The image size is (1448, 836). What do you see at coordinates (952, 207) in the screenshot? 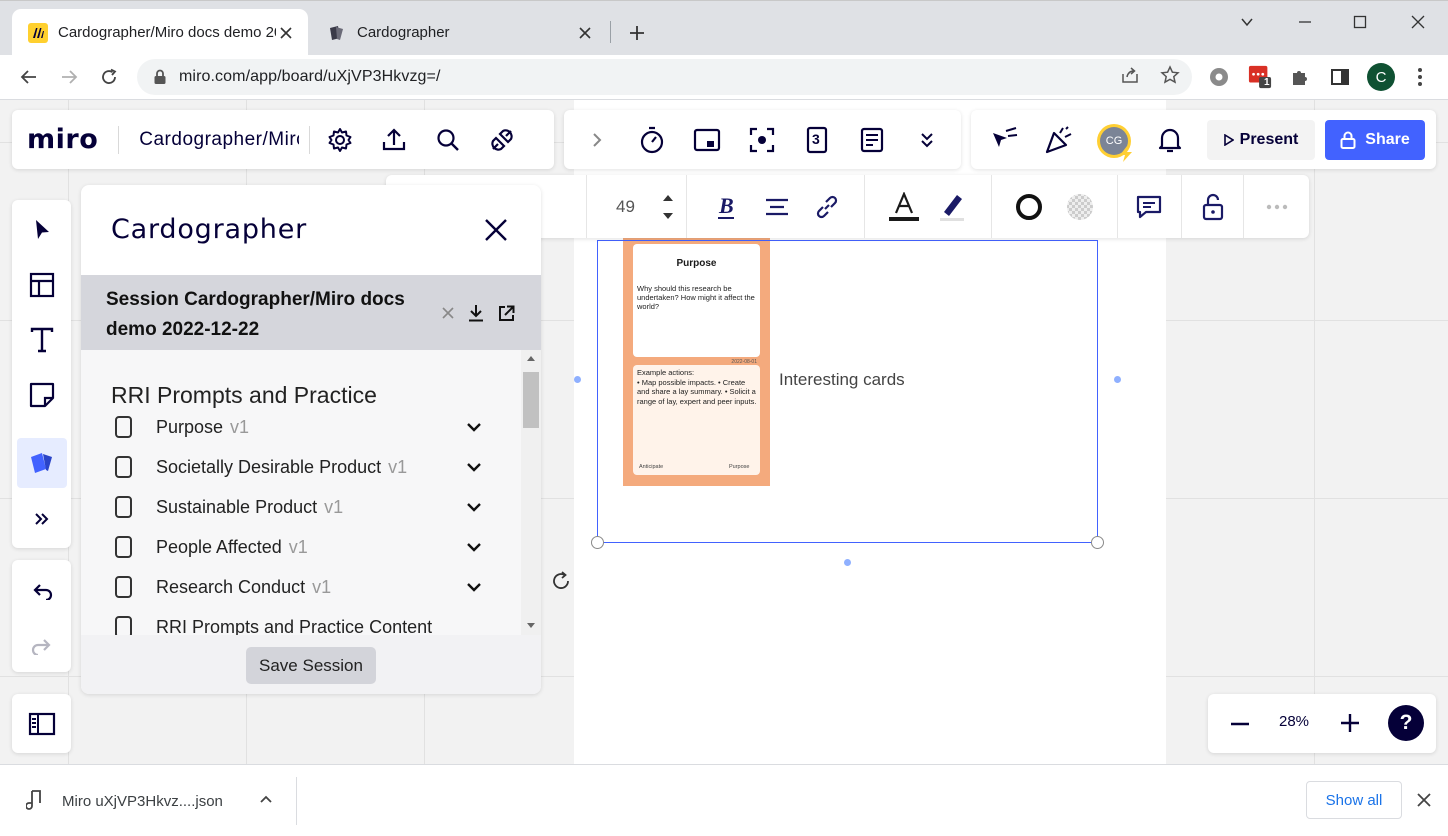
I see `highlight-marker-icon` at bounding box center [952, 207].